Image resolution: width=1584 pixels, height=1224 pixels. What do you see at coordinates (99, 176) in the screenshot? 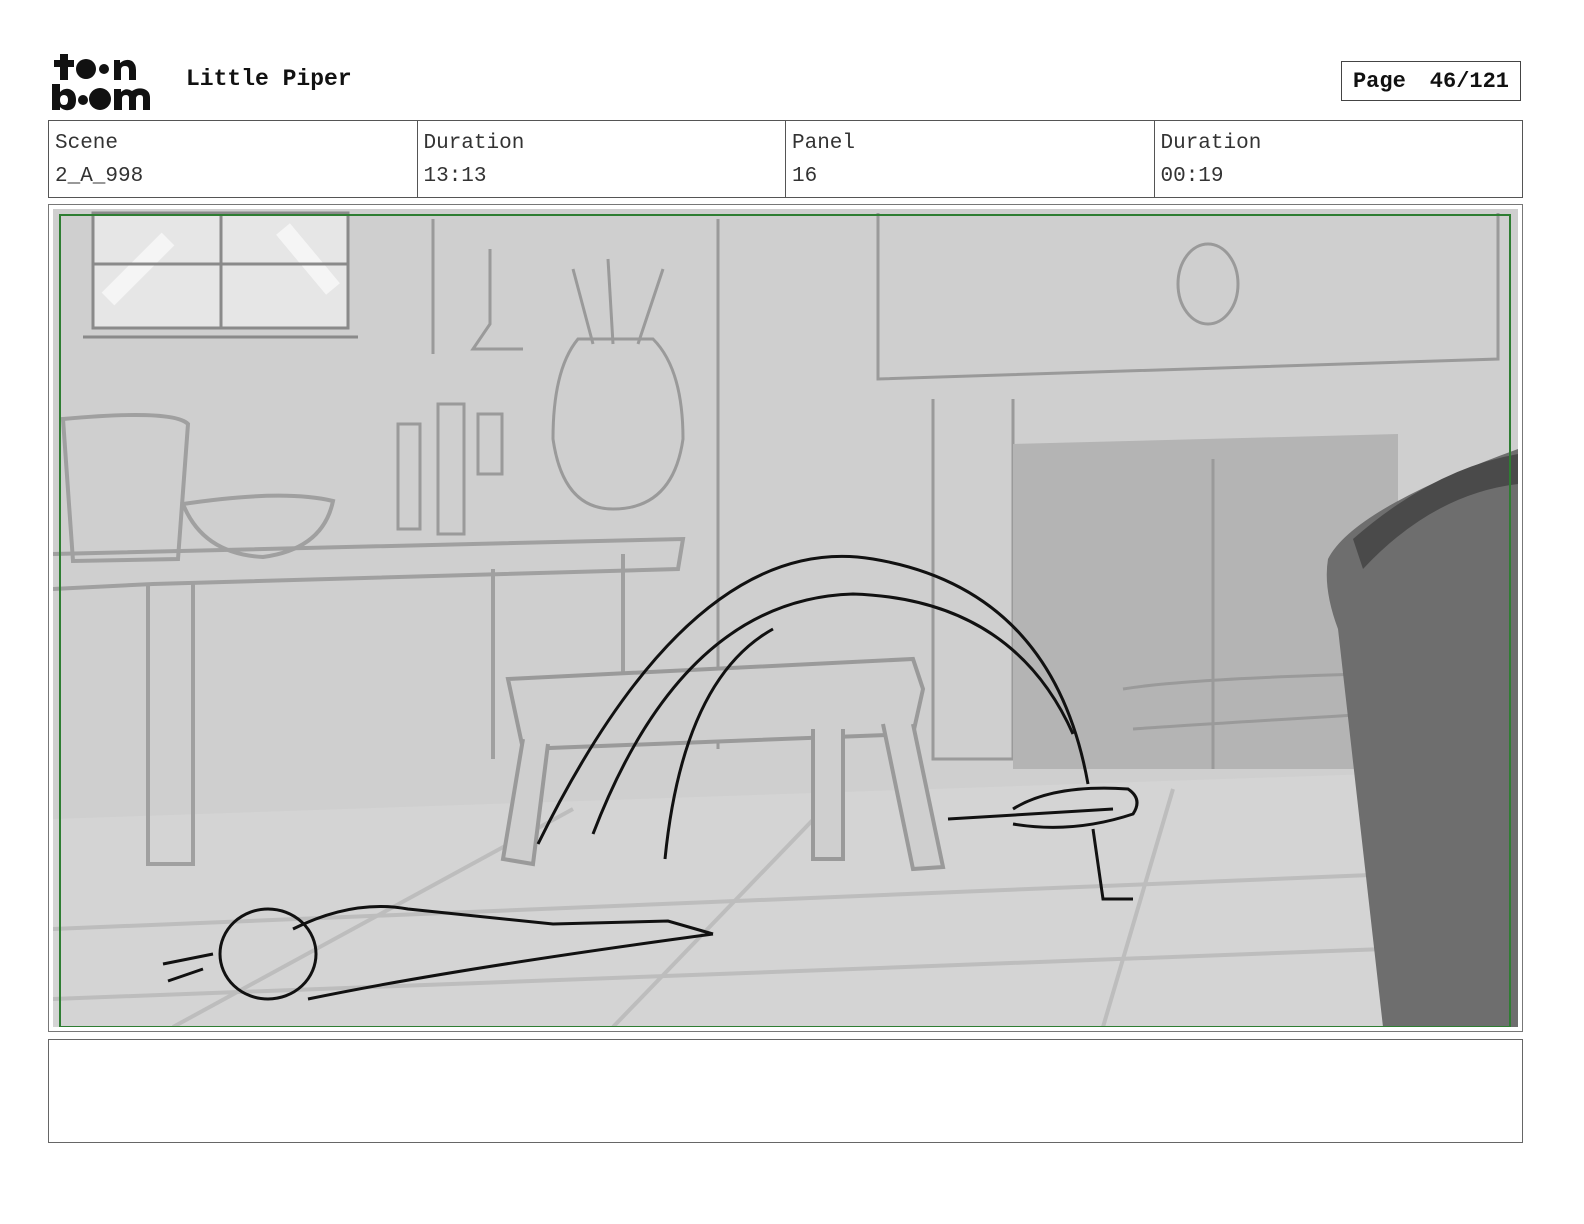
I see `scene-value: 2_A_998` at bounding box center [99, 176].